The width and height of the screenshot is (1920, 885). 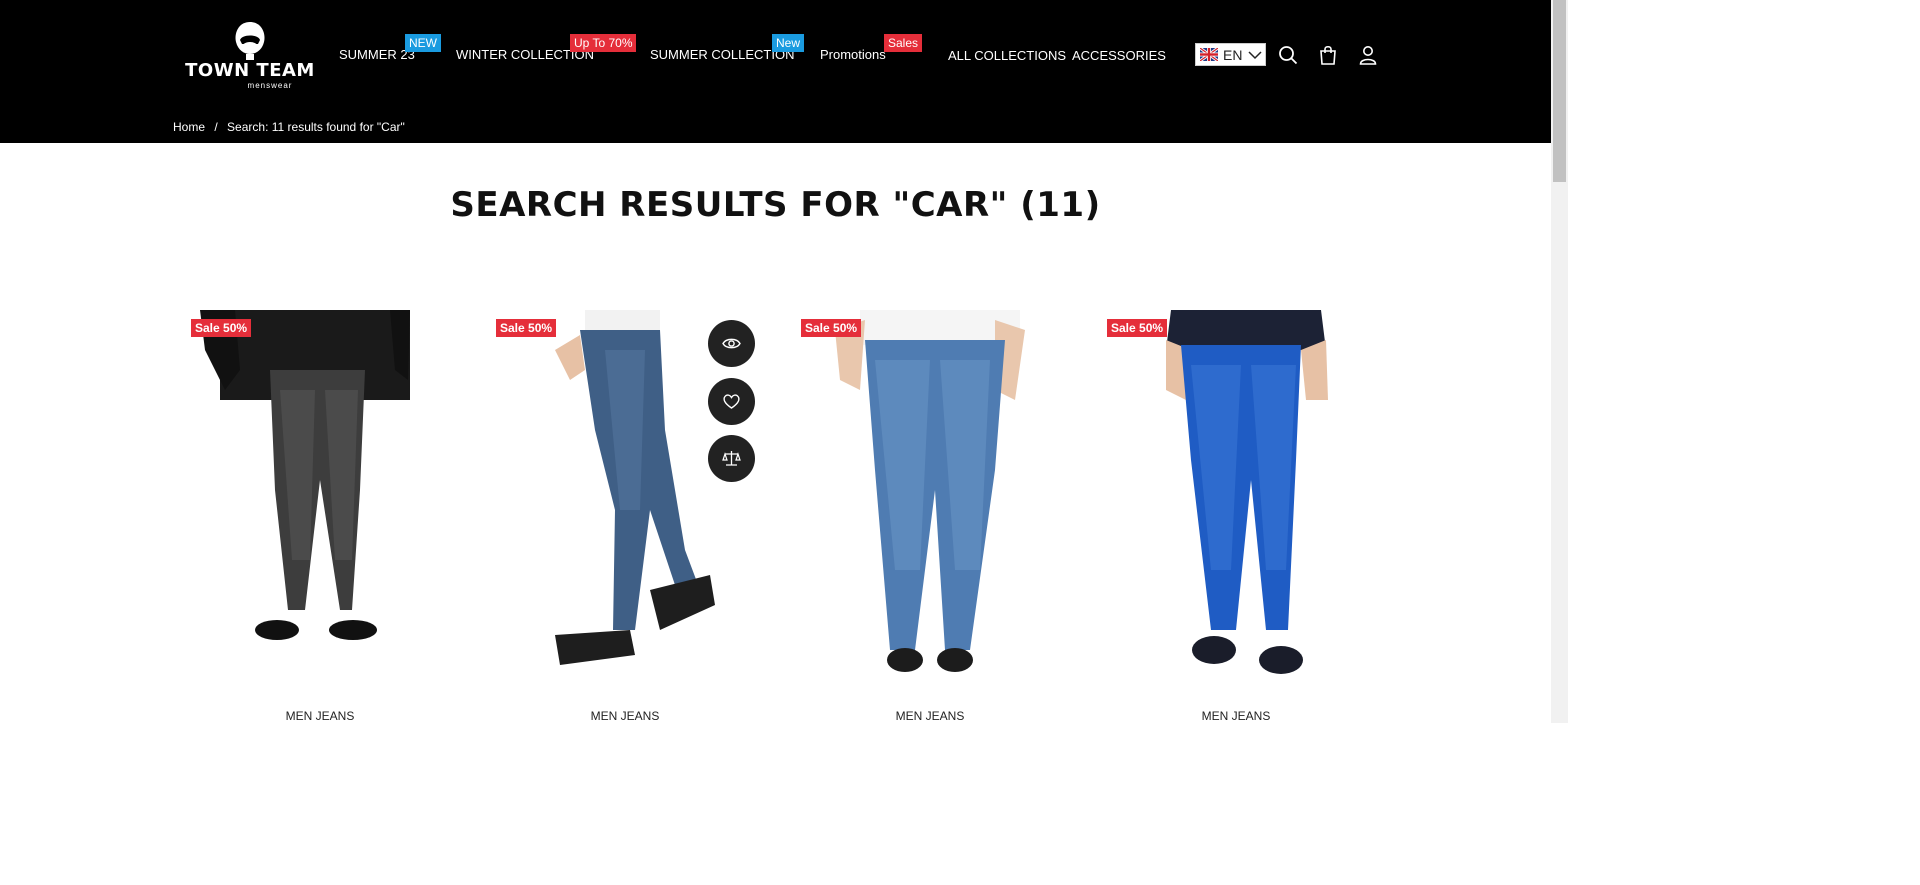 What do you see at coordinates (270, 85) in the screenshot?
I see `logo-sub-text: menswear` at bounding box center [270, 85].